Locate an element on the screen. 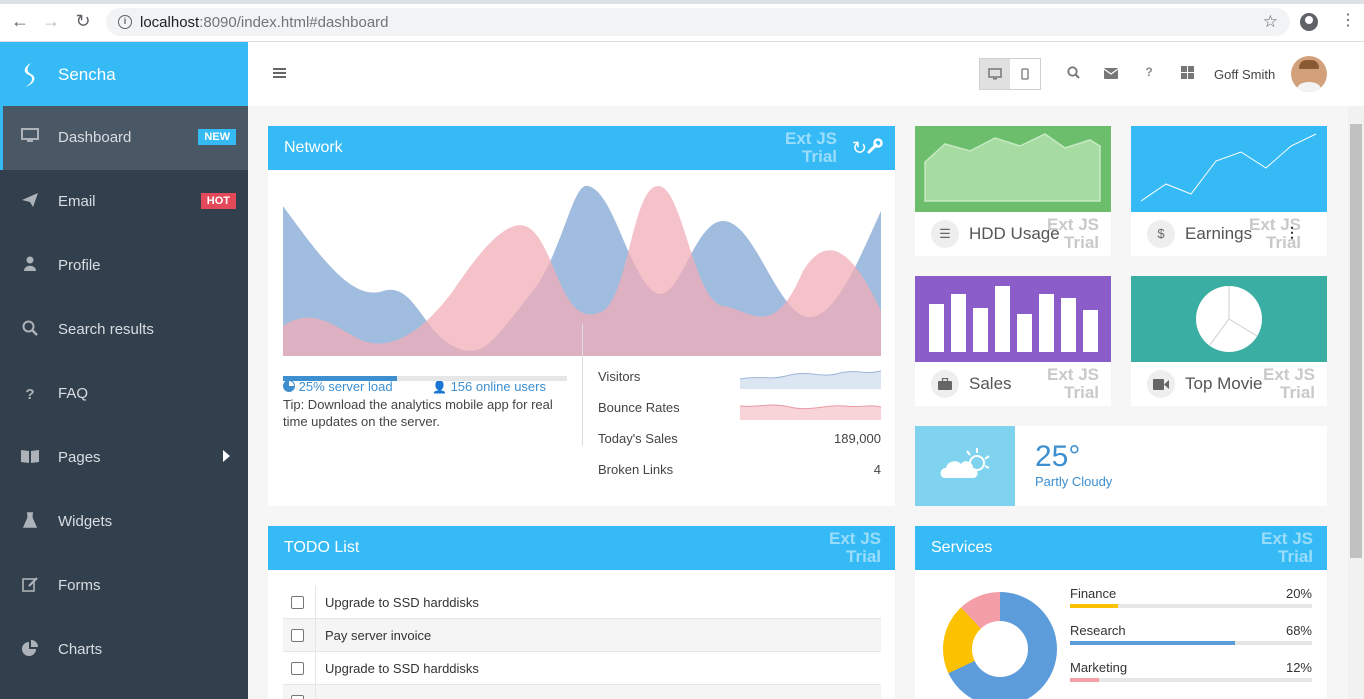 The image size is (1364, 699). earnings-chart is located at coordinates (1229, 169).